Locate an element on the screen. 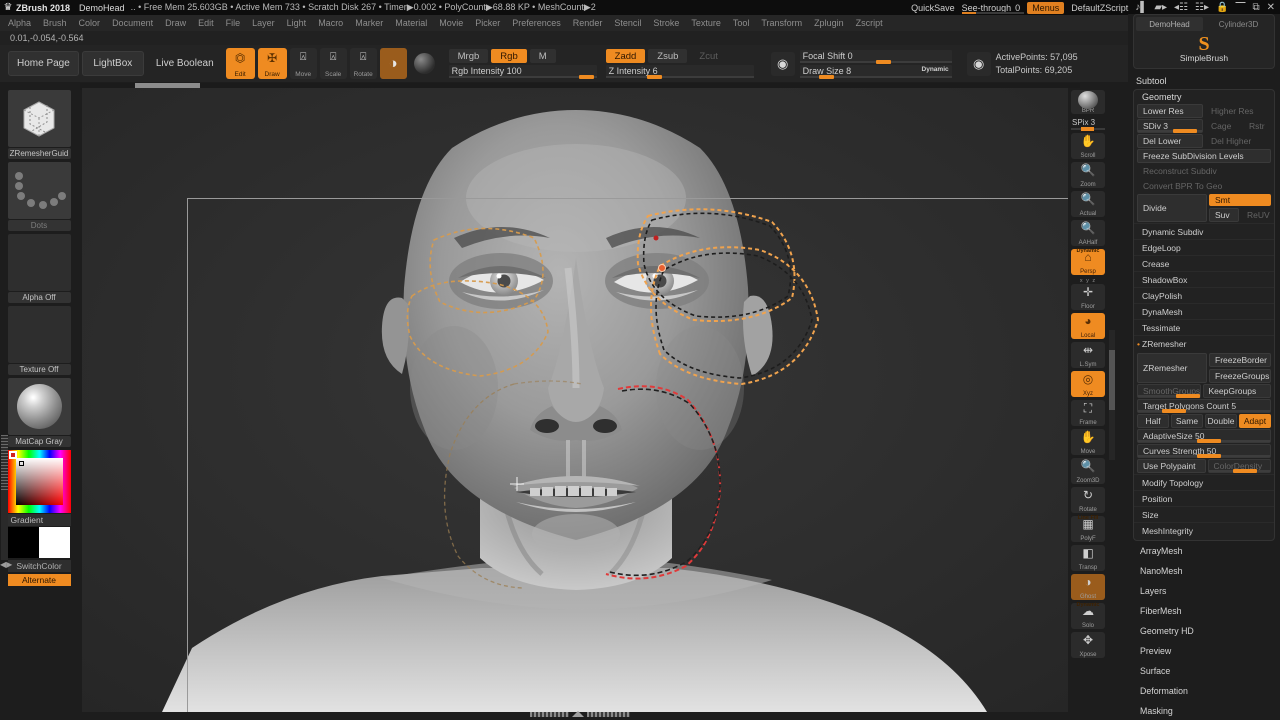 This screenshot has width=1280, height=720. home-page-button: Home Page is located at coordinates (43, 63).